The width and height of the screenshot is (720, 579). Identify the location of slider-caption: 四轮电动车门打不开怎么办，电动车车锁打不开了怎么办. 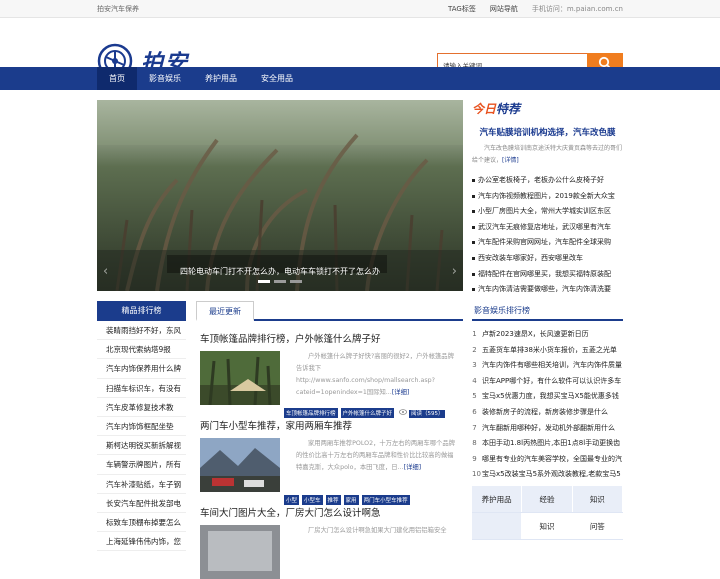
(280, 271).